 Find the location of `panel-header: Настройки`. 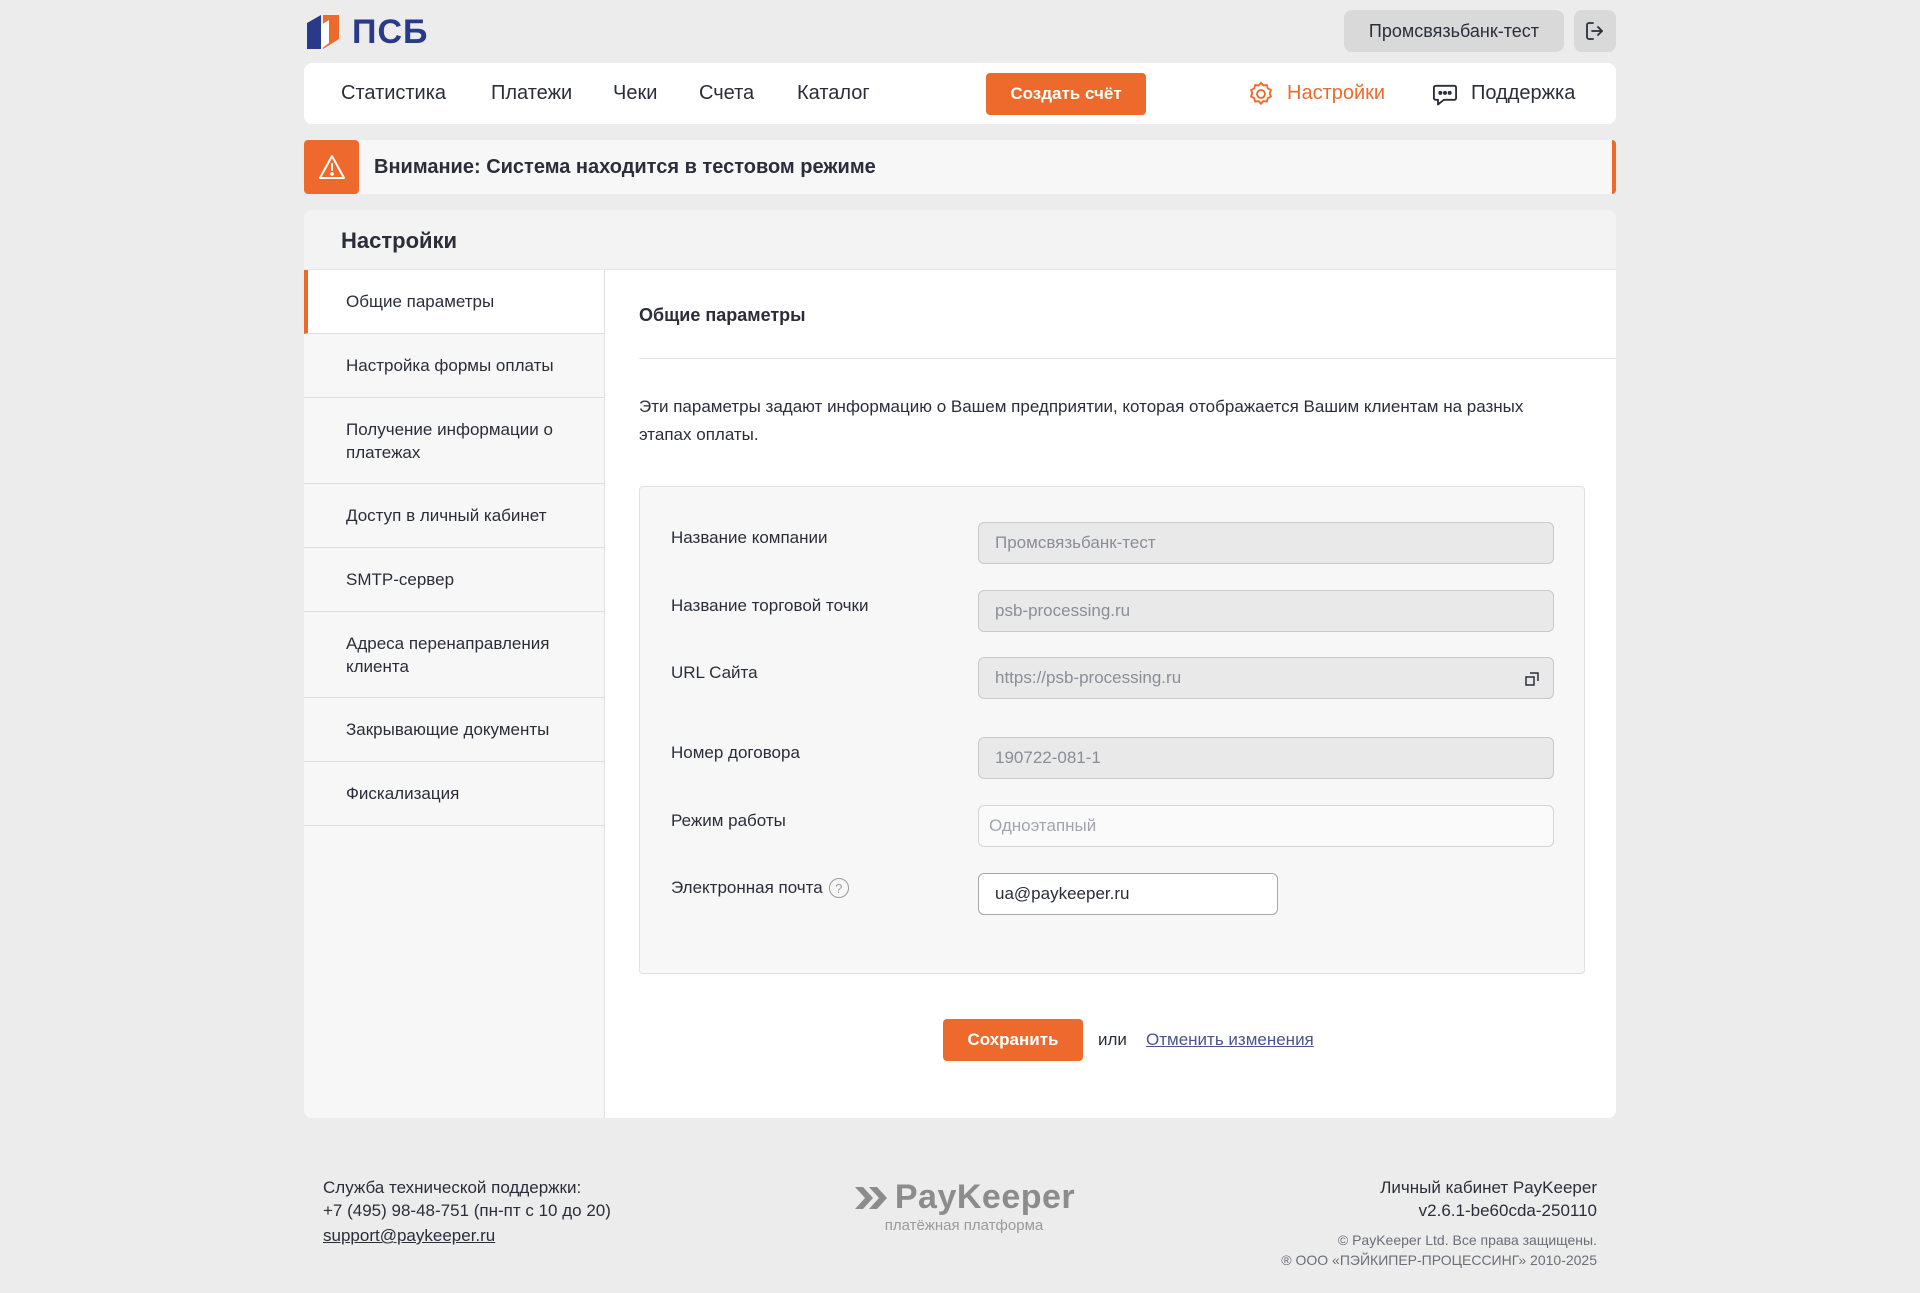

panel-header: Настройки is located at coordinates (960, 240).